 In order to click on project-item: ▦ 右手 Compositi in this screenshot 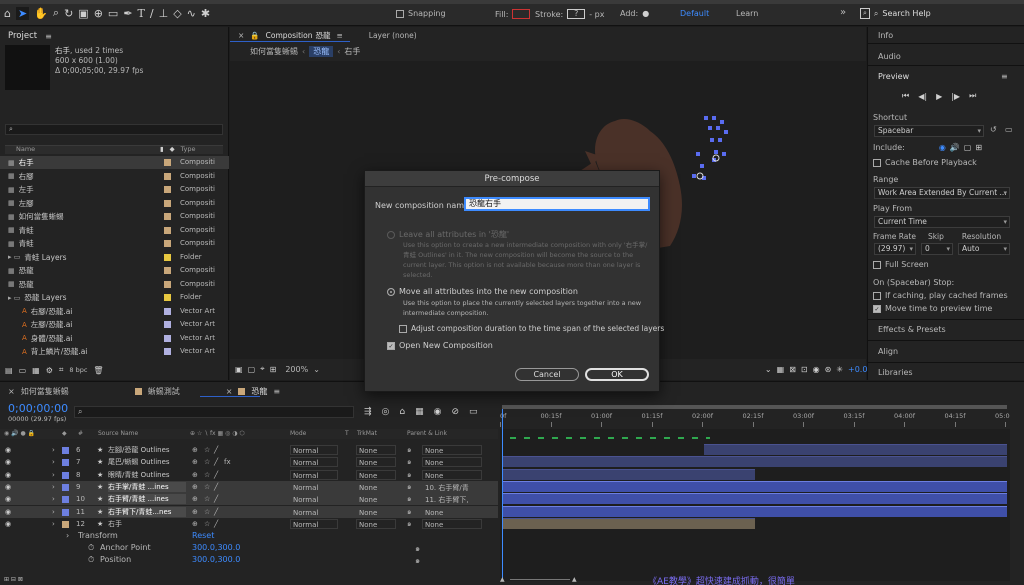, I will do `click(114, 162)`.